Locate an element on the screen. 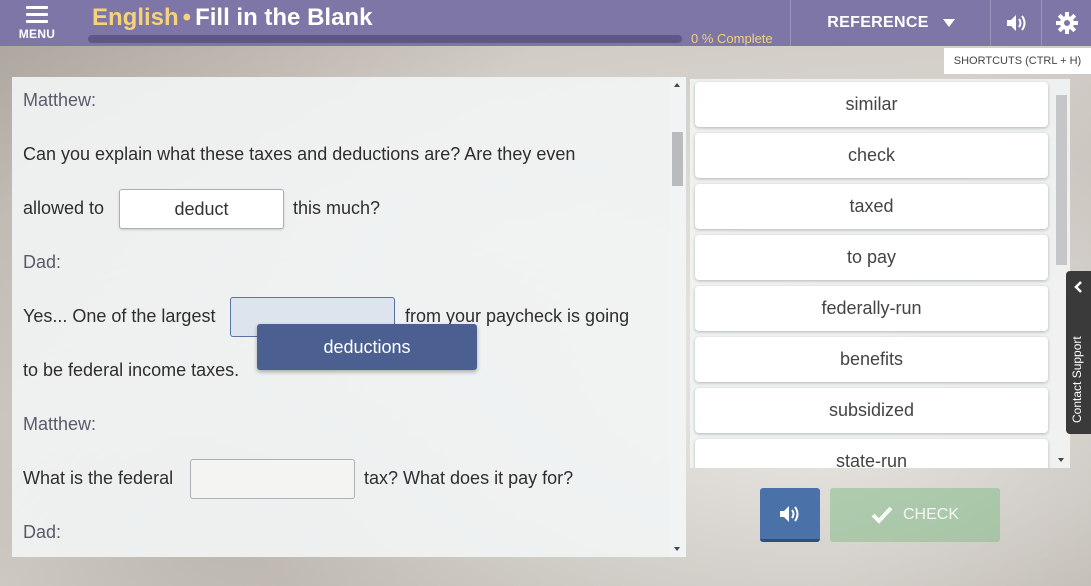 The image size is (1091, 586). play-audio-button is located at coordinates (790, 515).